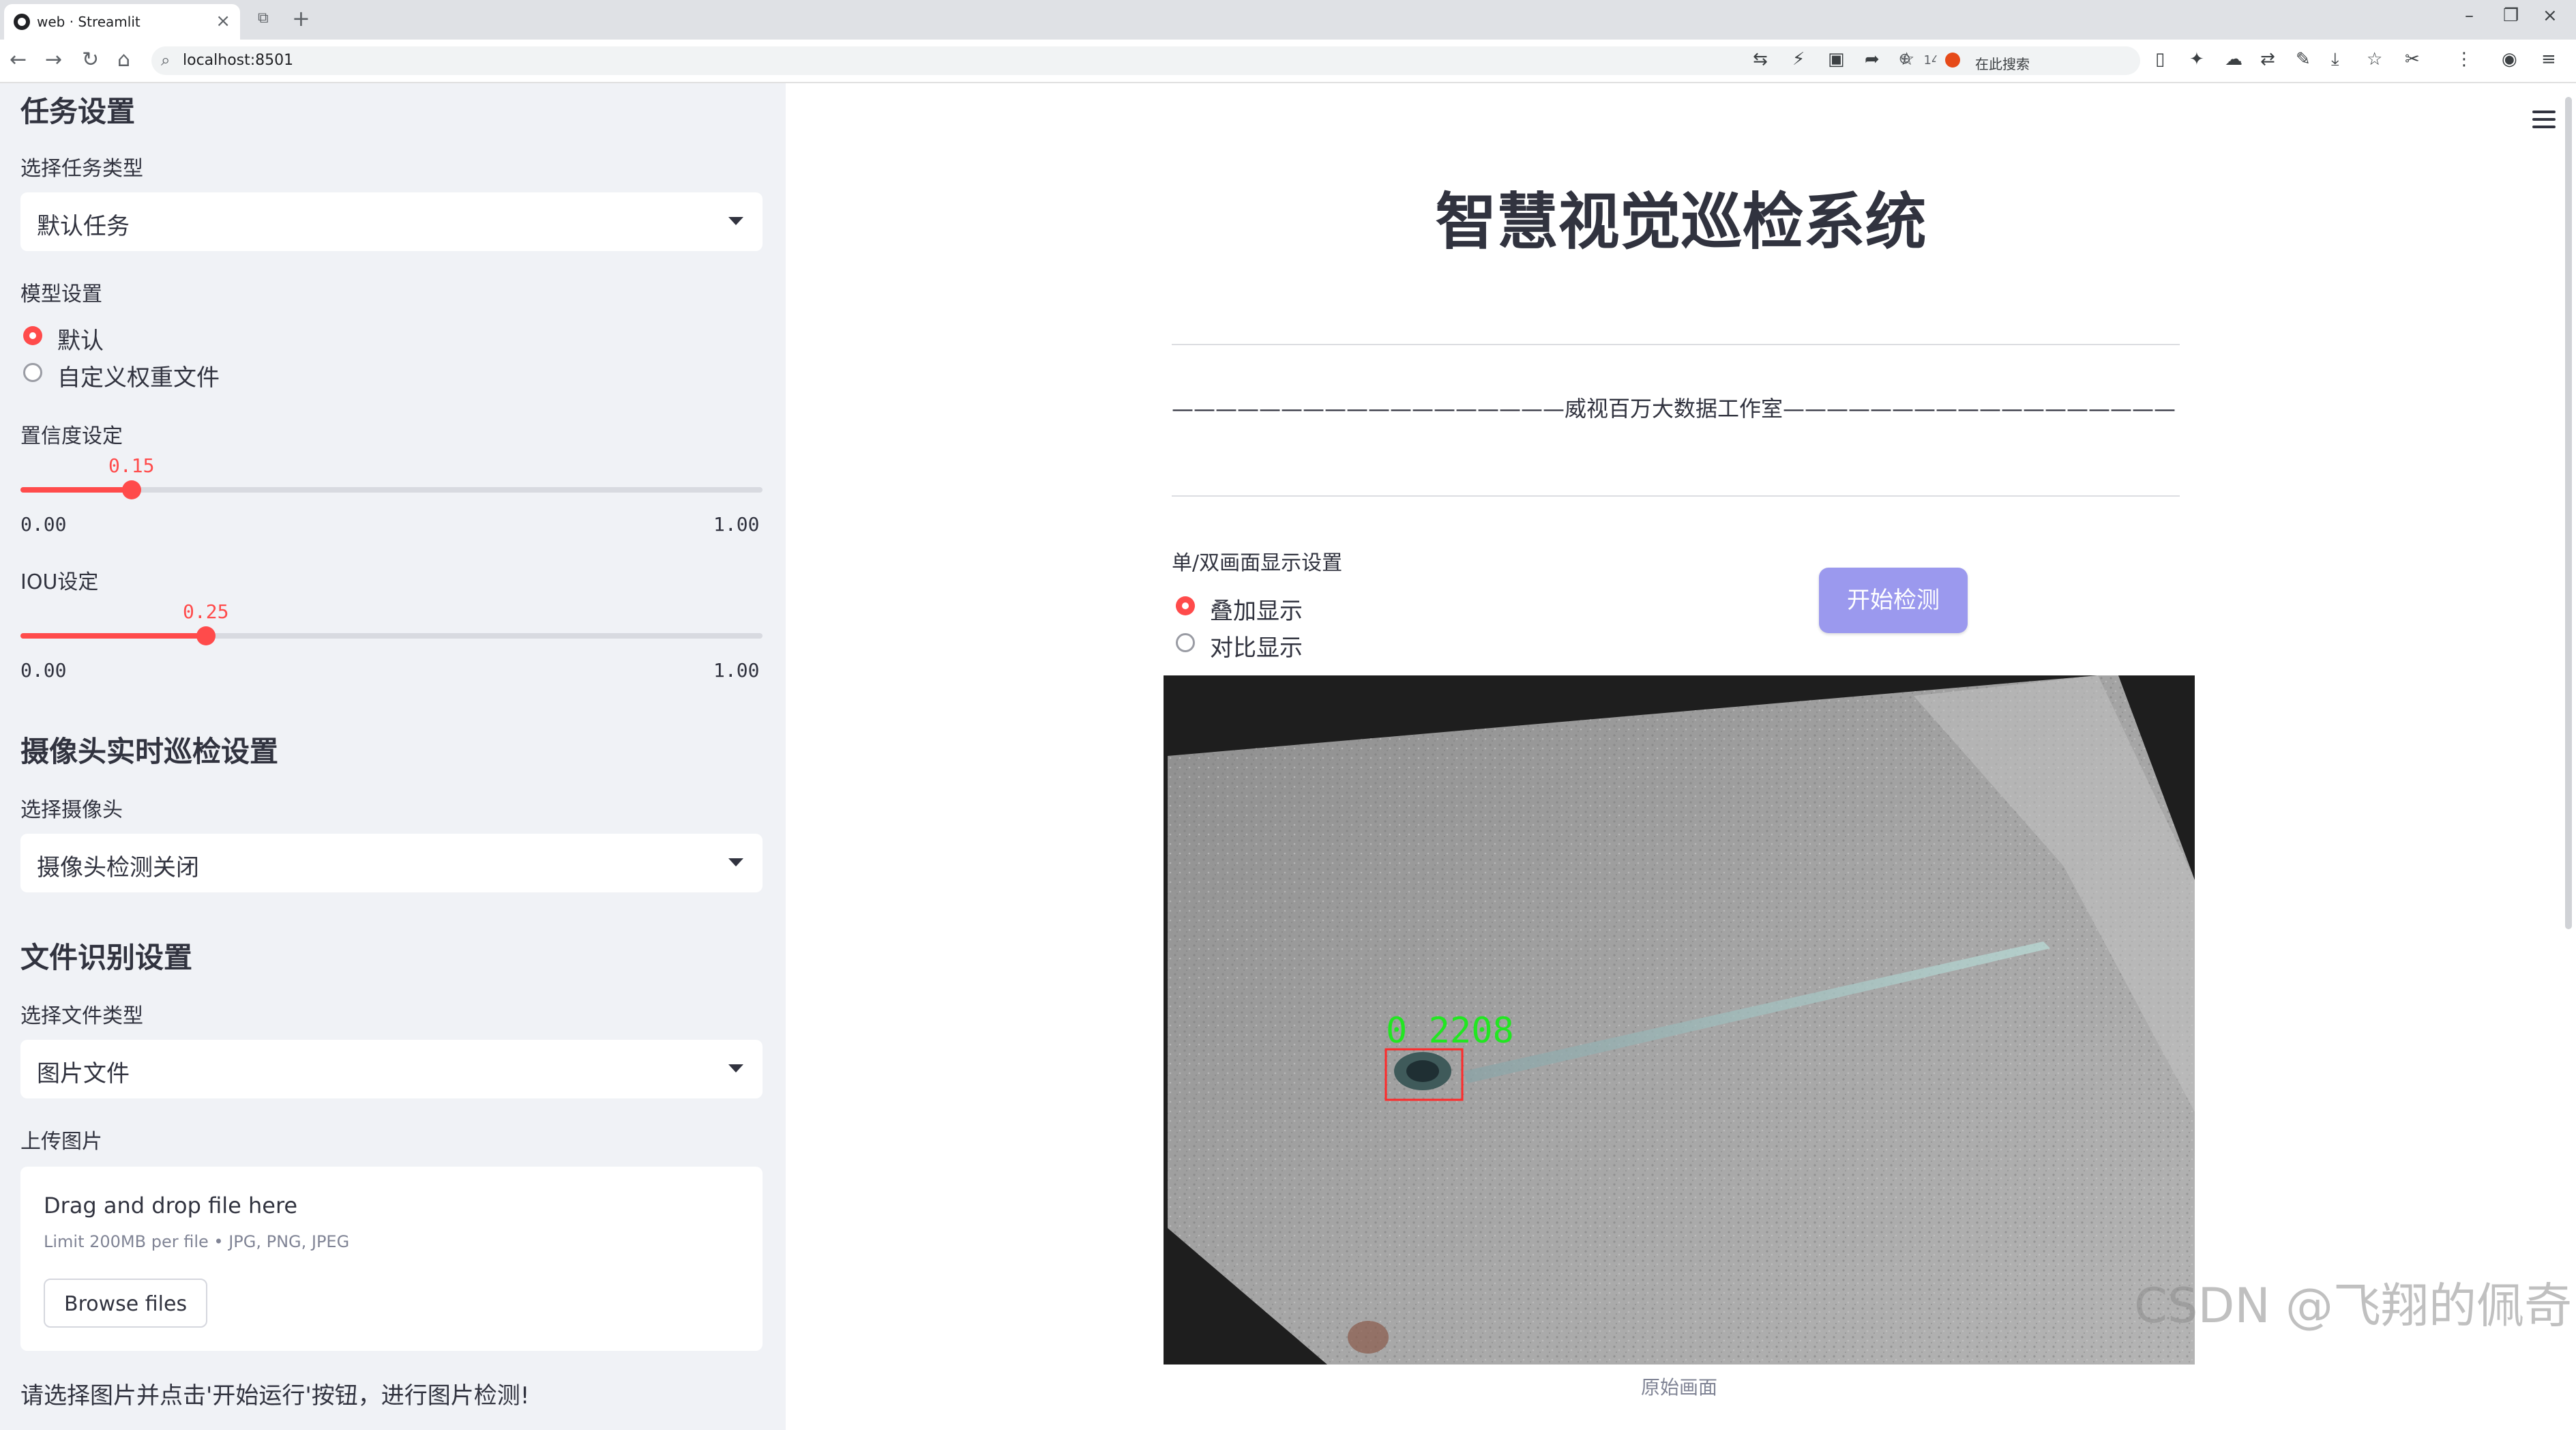 The width and height of the screenshot is (2576, 1430). Describe the element at coordinates (275, 1396) in the screenshot. I see `sidebar-hint: 请选择图片并点击'开始运行'按钮，进行图片检测!` at that location.